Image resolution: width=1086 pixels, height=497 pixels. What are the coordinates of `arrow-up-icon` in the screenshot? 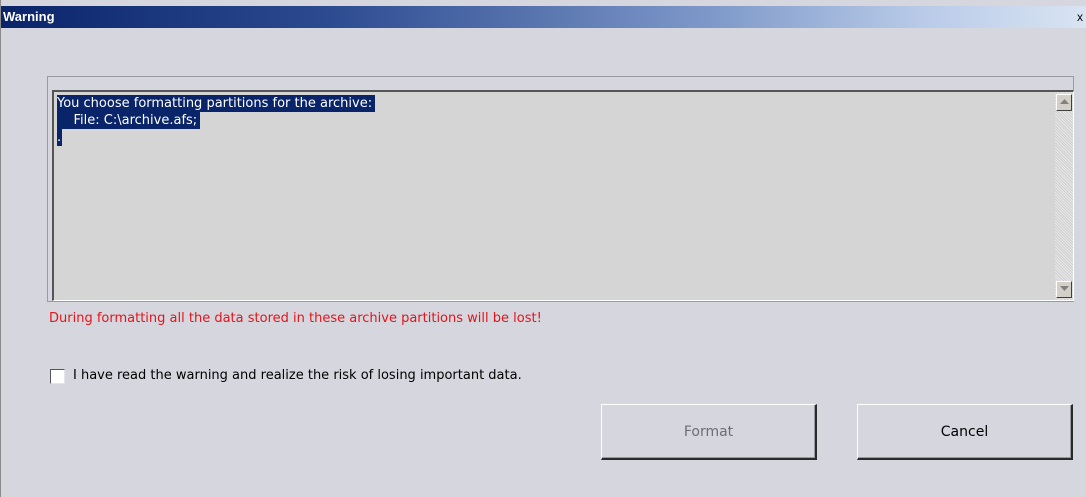 It's located at (1064, 101).